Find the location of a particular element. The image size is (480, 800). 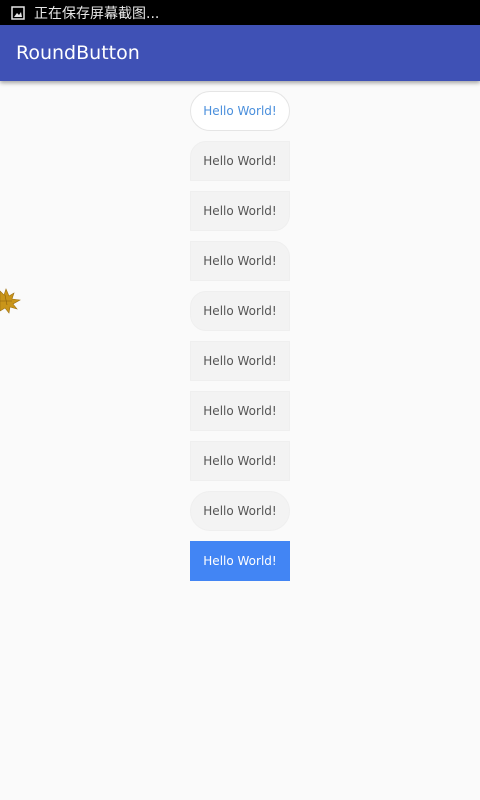

app-title: RoundButton is located at coordinates (78, 53).